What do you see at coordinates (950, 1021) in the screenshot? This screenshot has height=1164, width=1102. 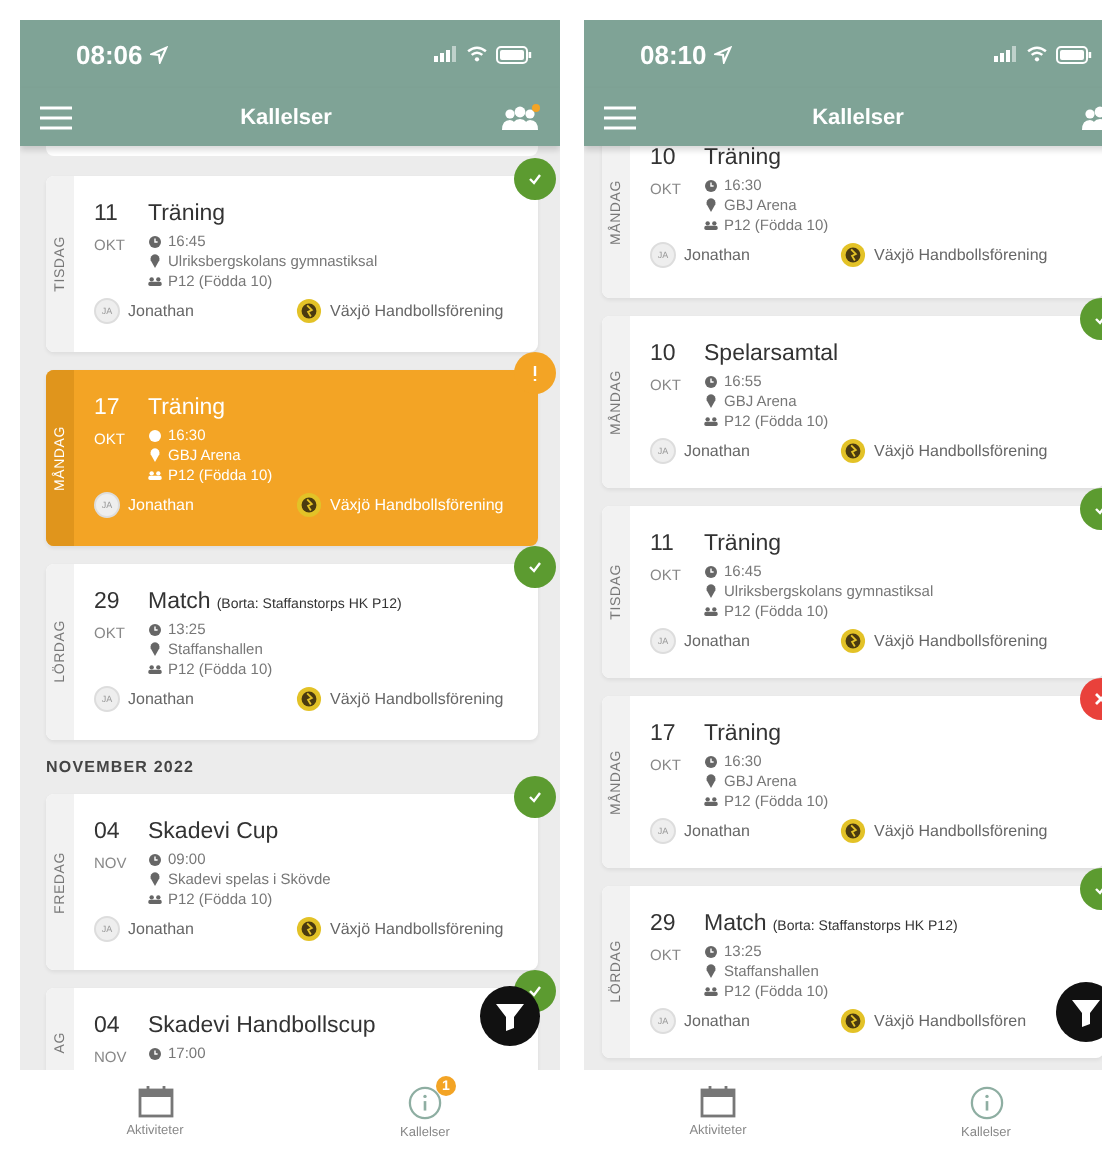 I see `club-name: Växjö Handbollsfören` at bounding box center [950, 1021].